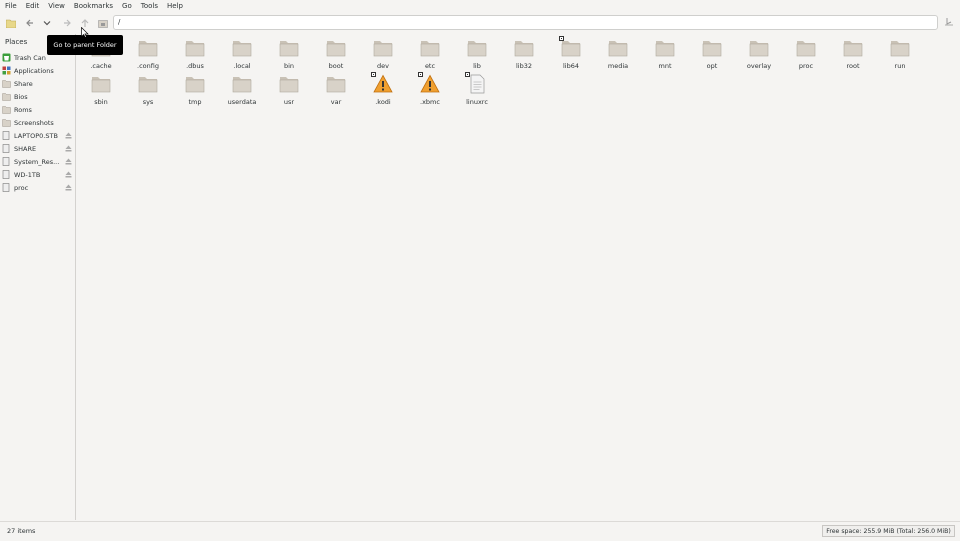 Image resolution: width=960 pixels, height=541 pixels. What do you see at coordinates (6, 57) in the screenshot?
I see `trash-icon` at bounding box center [6, 57].